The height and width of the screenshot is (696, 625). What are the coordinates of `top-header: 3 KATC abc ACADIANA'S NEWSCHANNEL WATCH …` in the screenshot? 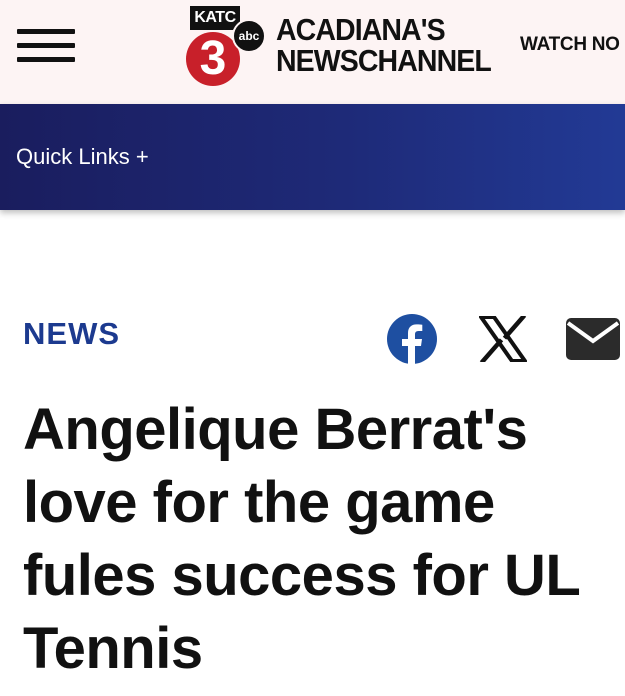 It's located at (312, 52).